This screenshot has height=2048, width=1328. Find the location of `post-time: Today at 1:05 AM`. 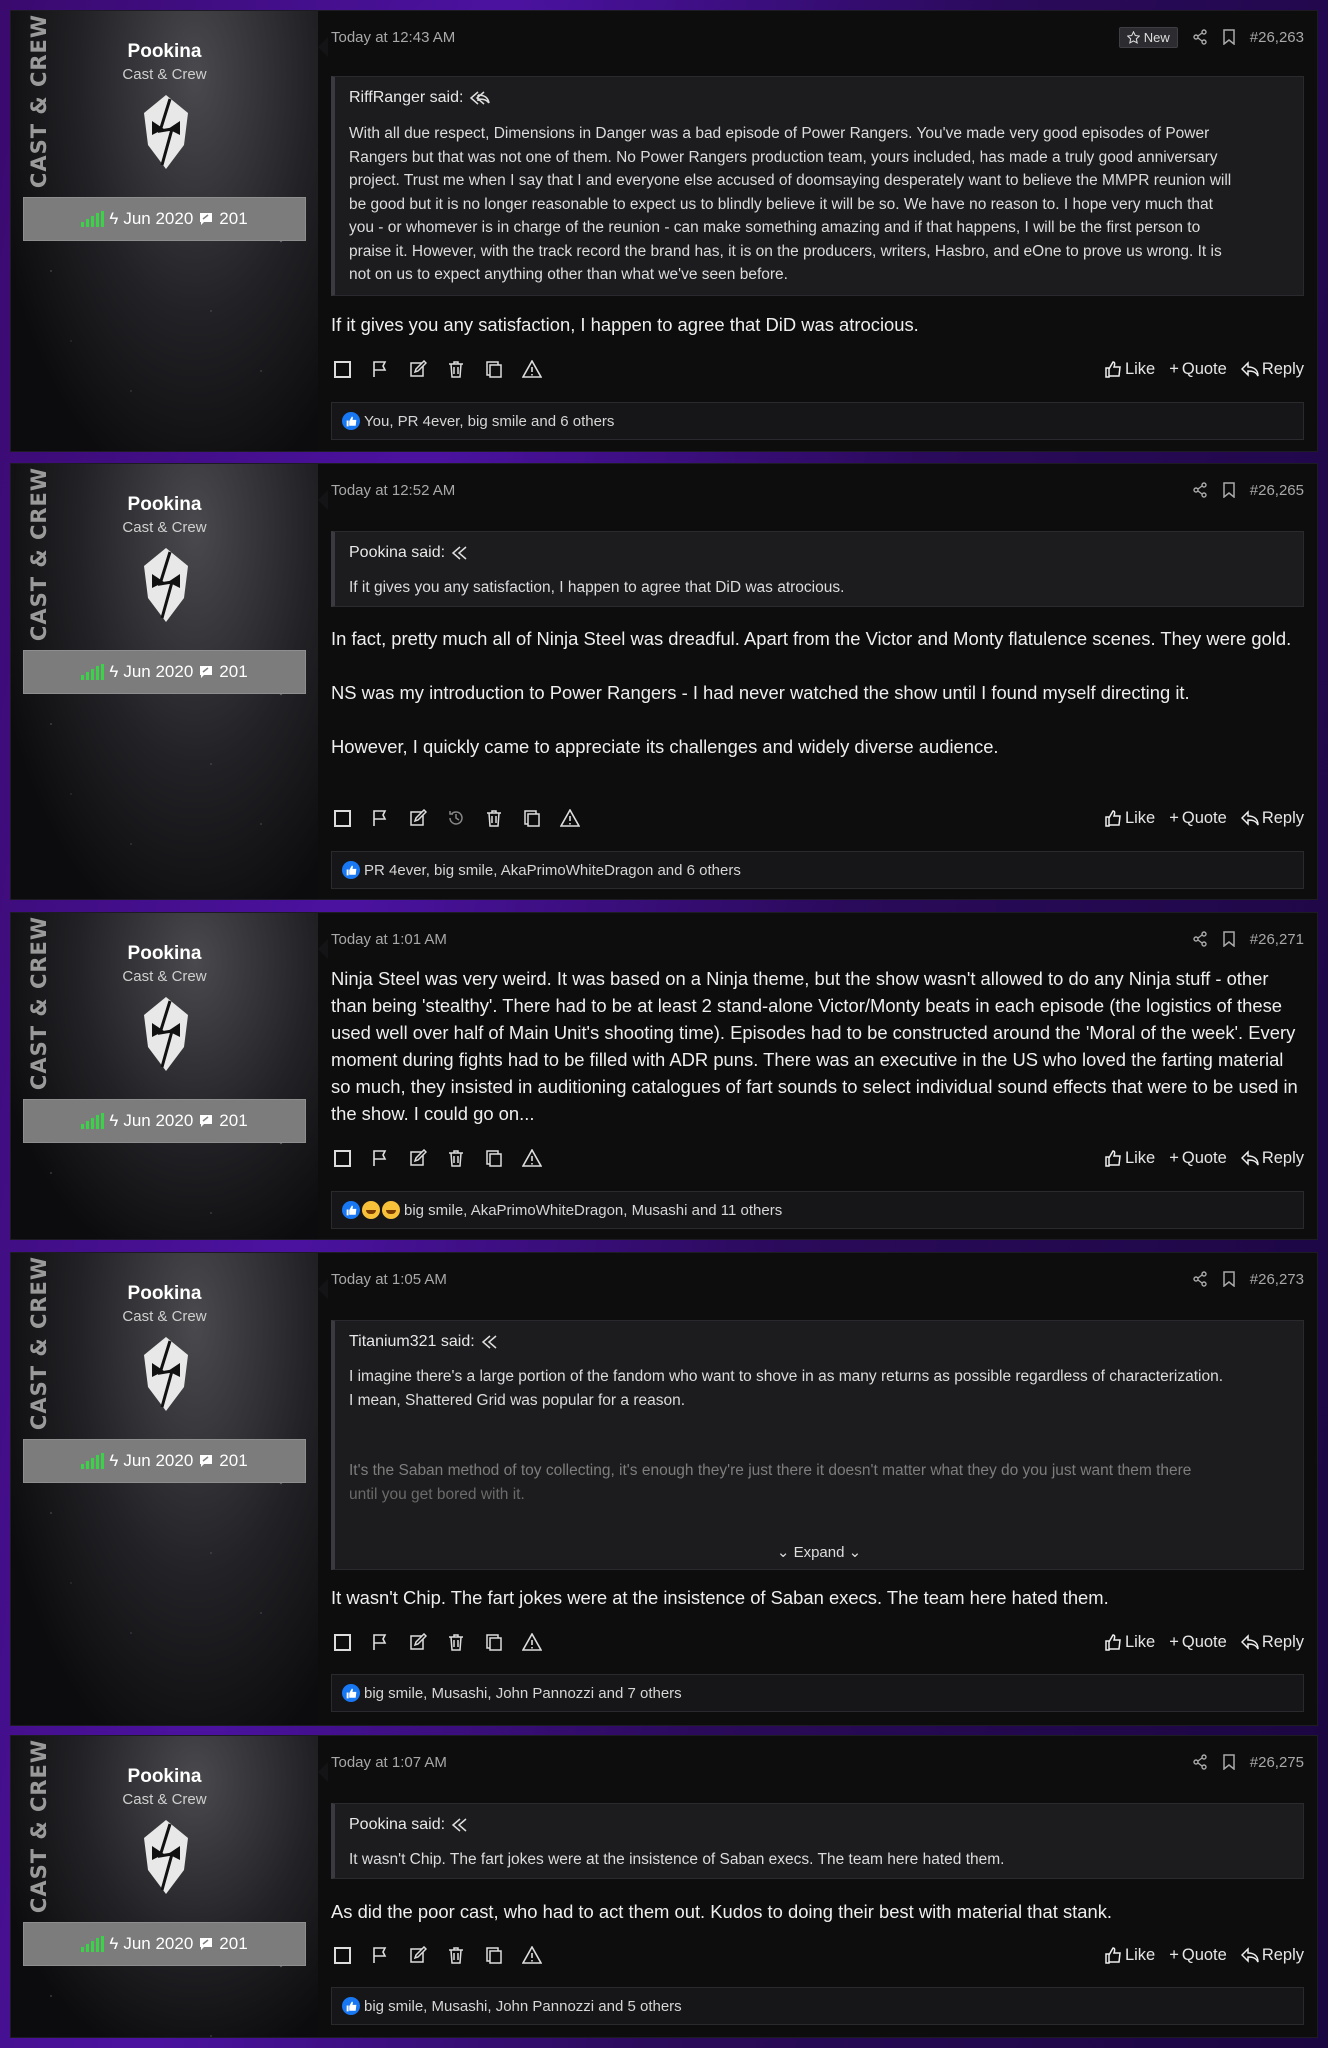

post-time: Today at 1:05 AM is located at coordinates (761, 1279).